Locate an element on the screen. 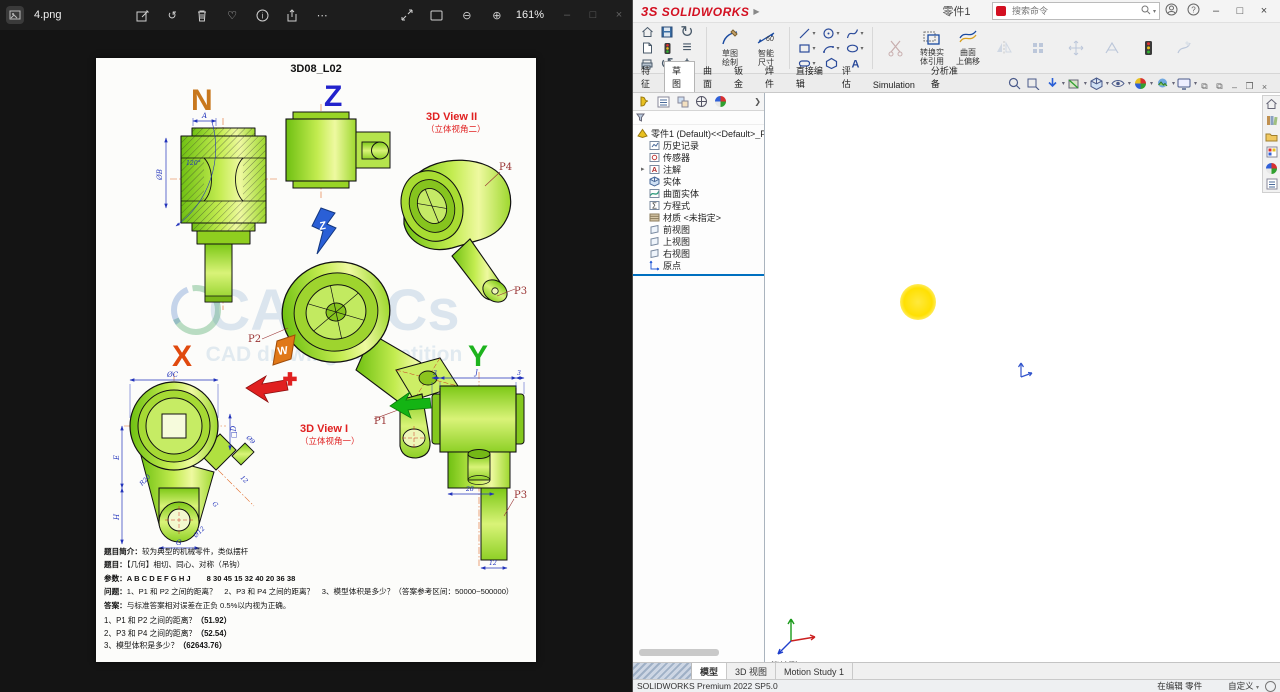 The image size is (1280, 692). doc-minimize-icon: – is located at coordinates (1234, 87).